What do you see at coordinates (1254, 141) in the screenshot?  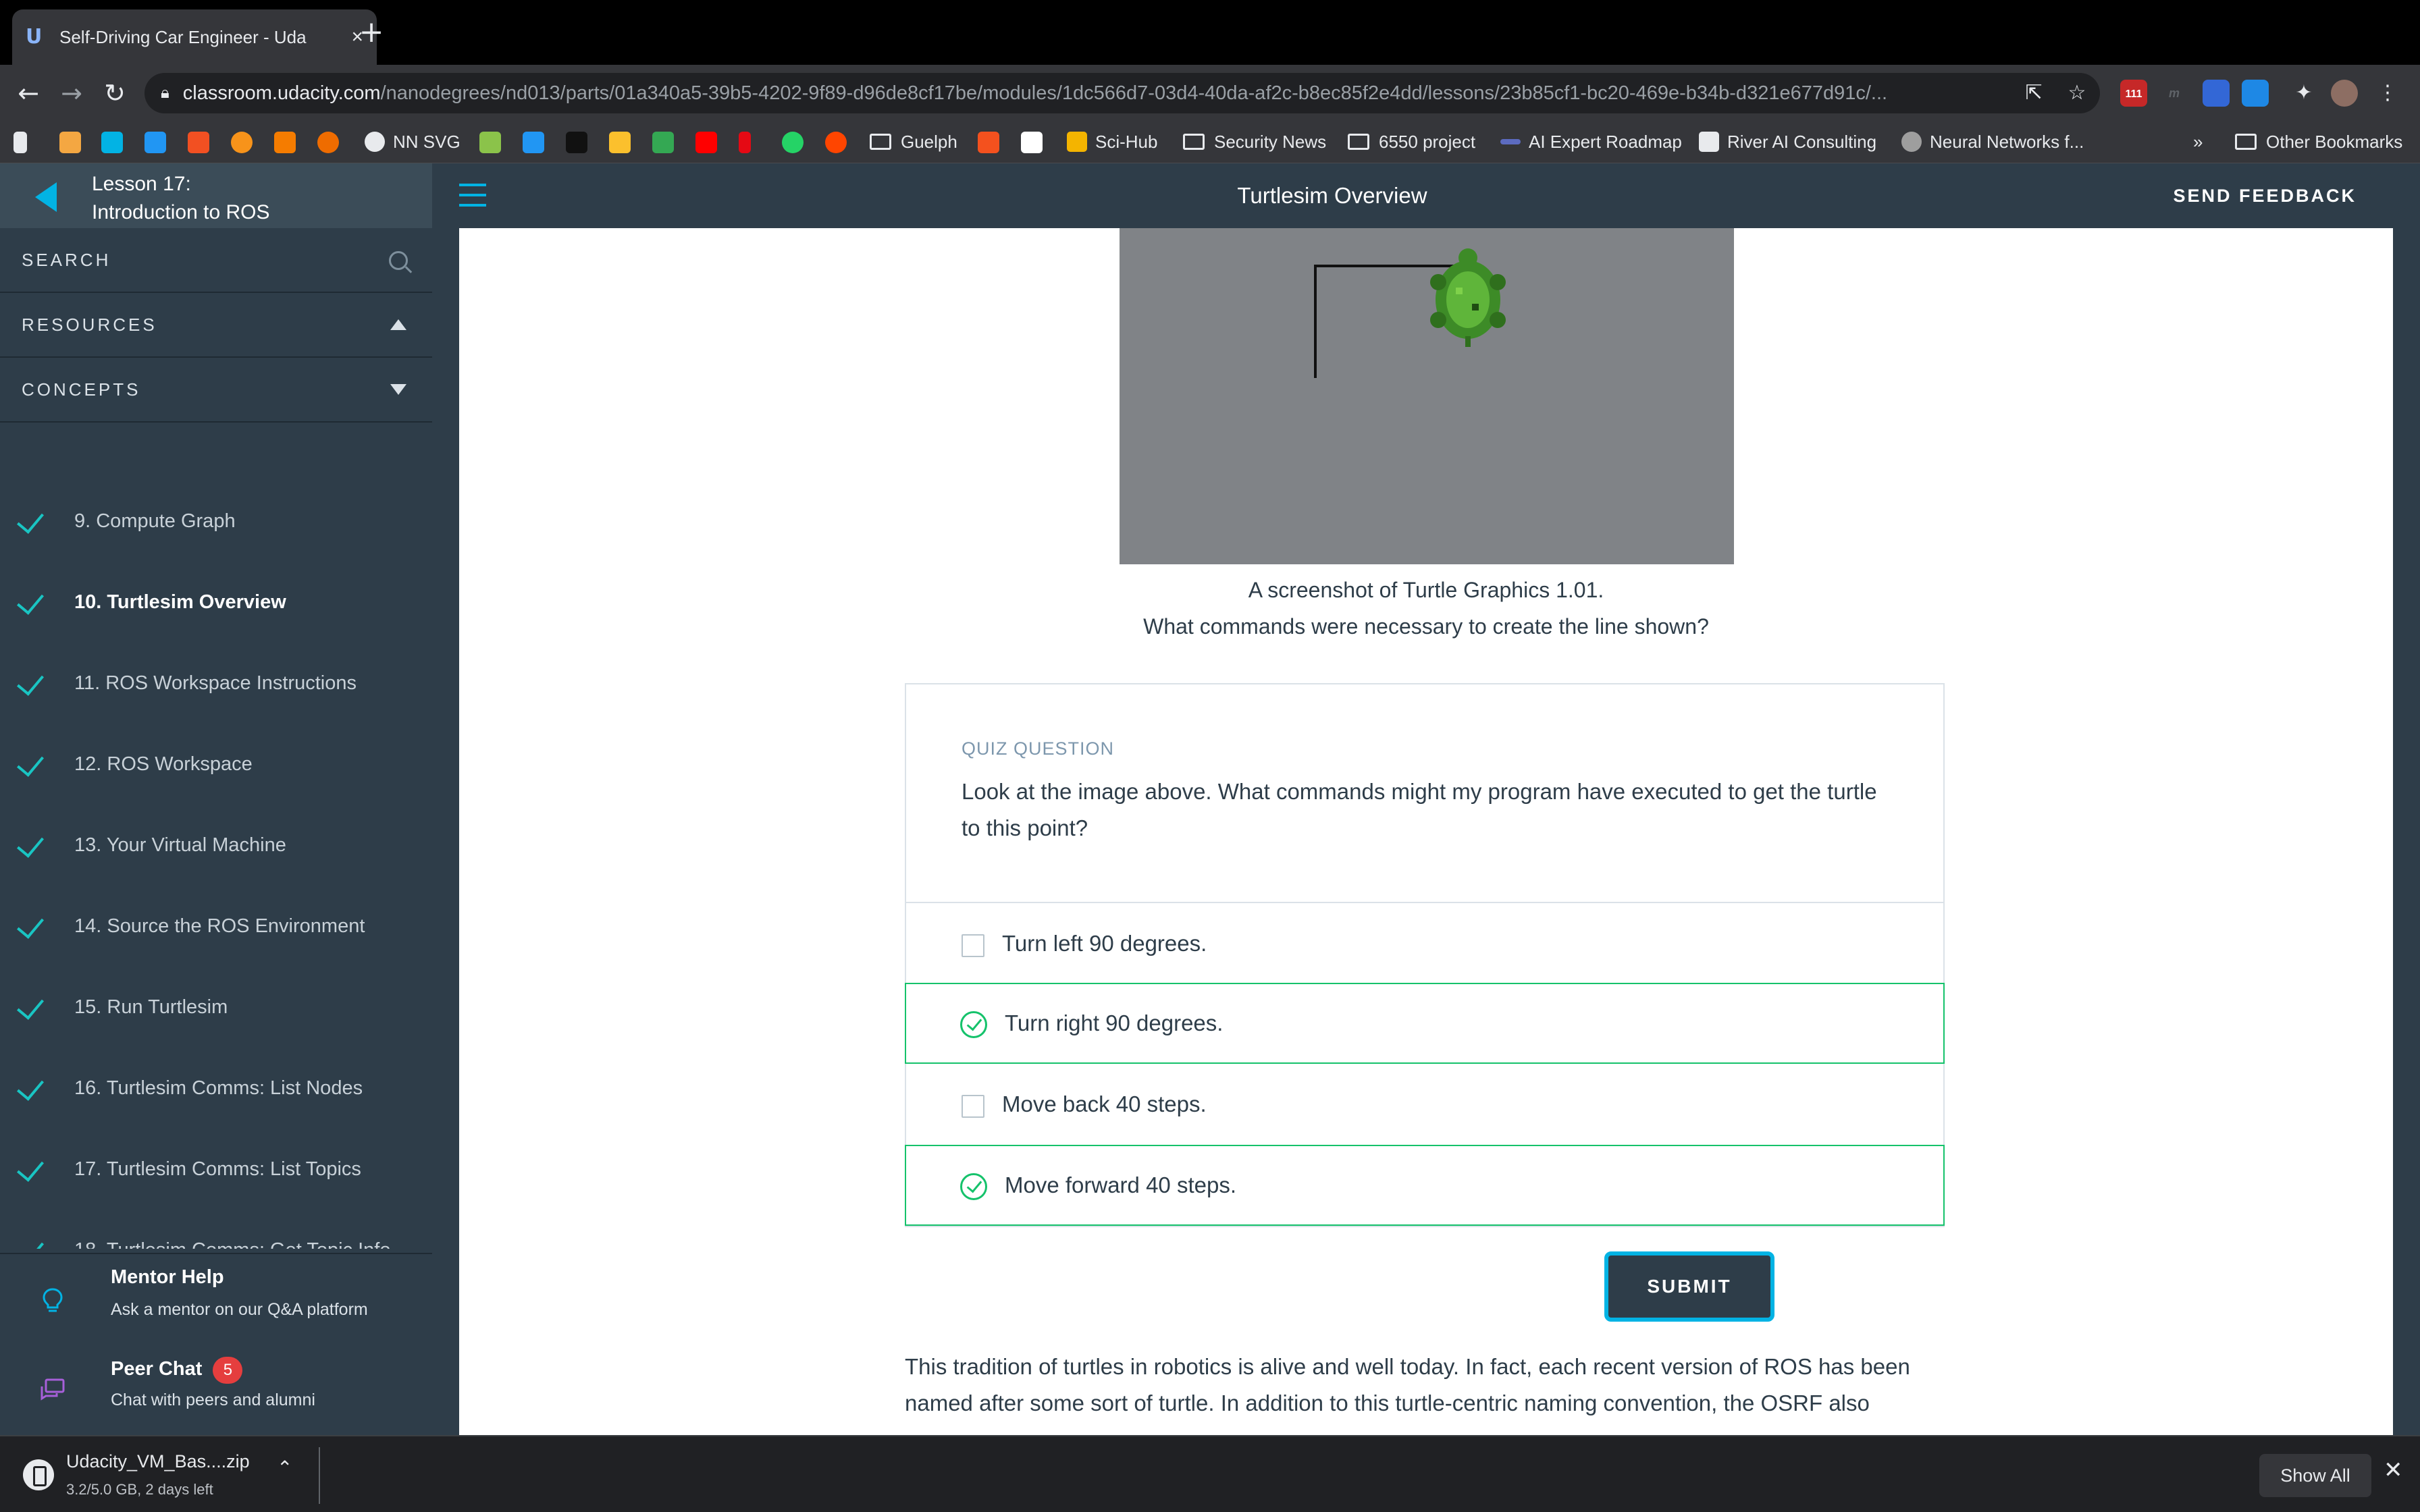 I see `bookmark-folder-security-news: Security News` at bounding box center [1254, 141].